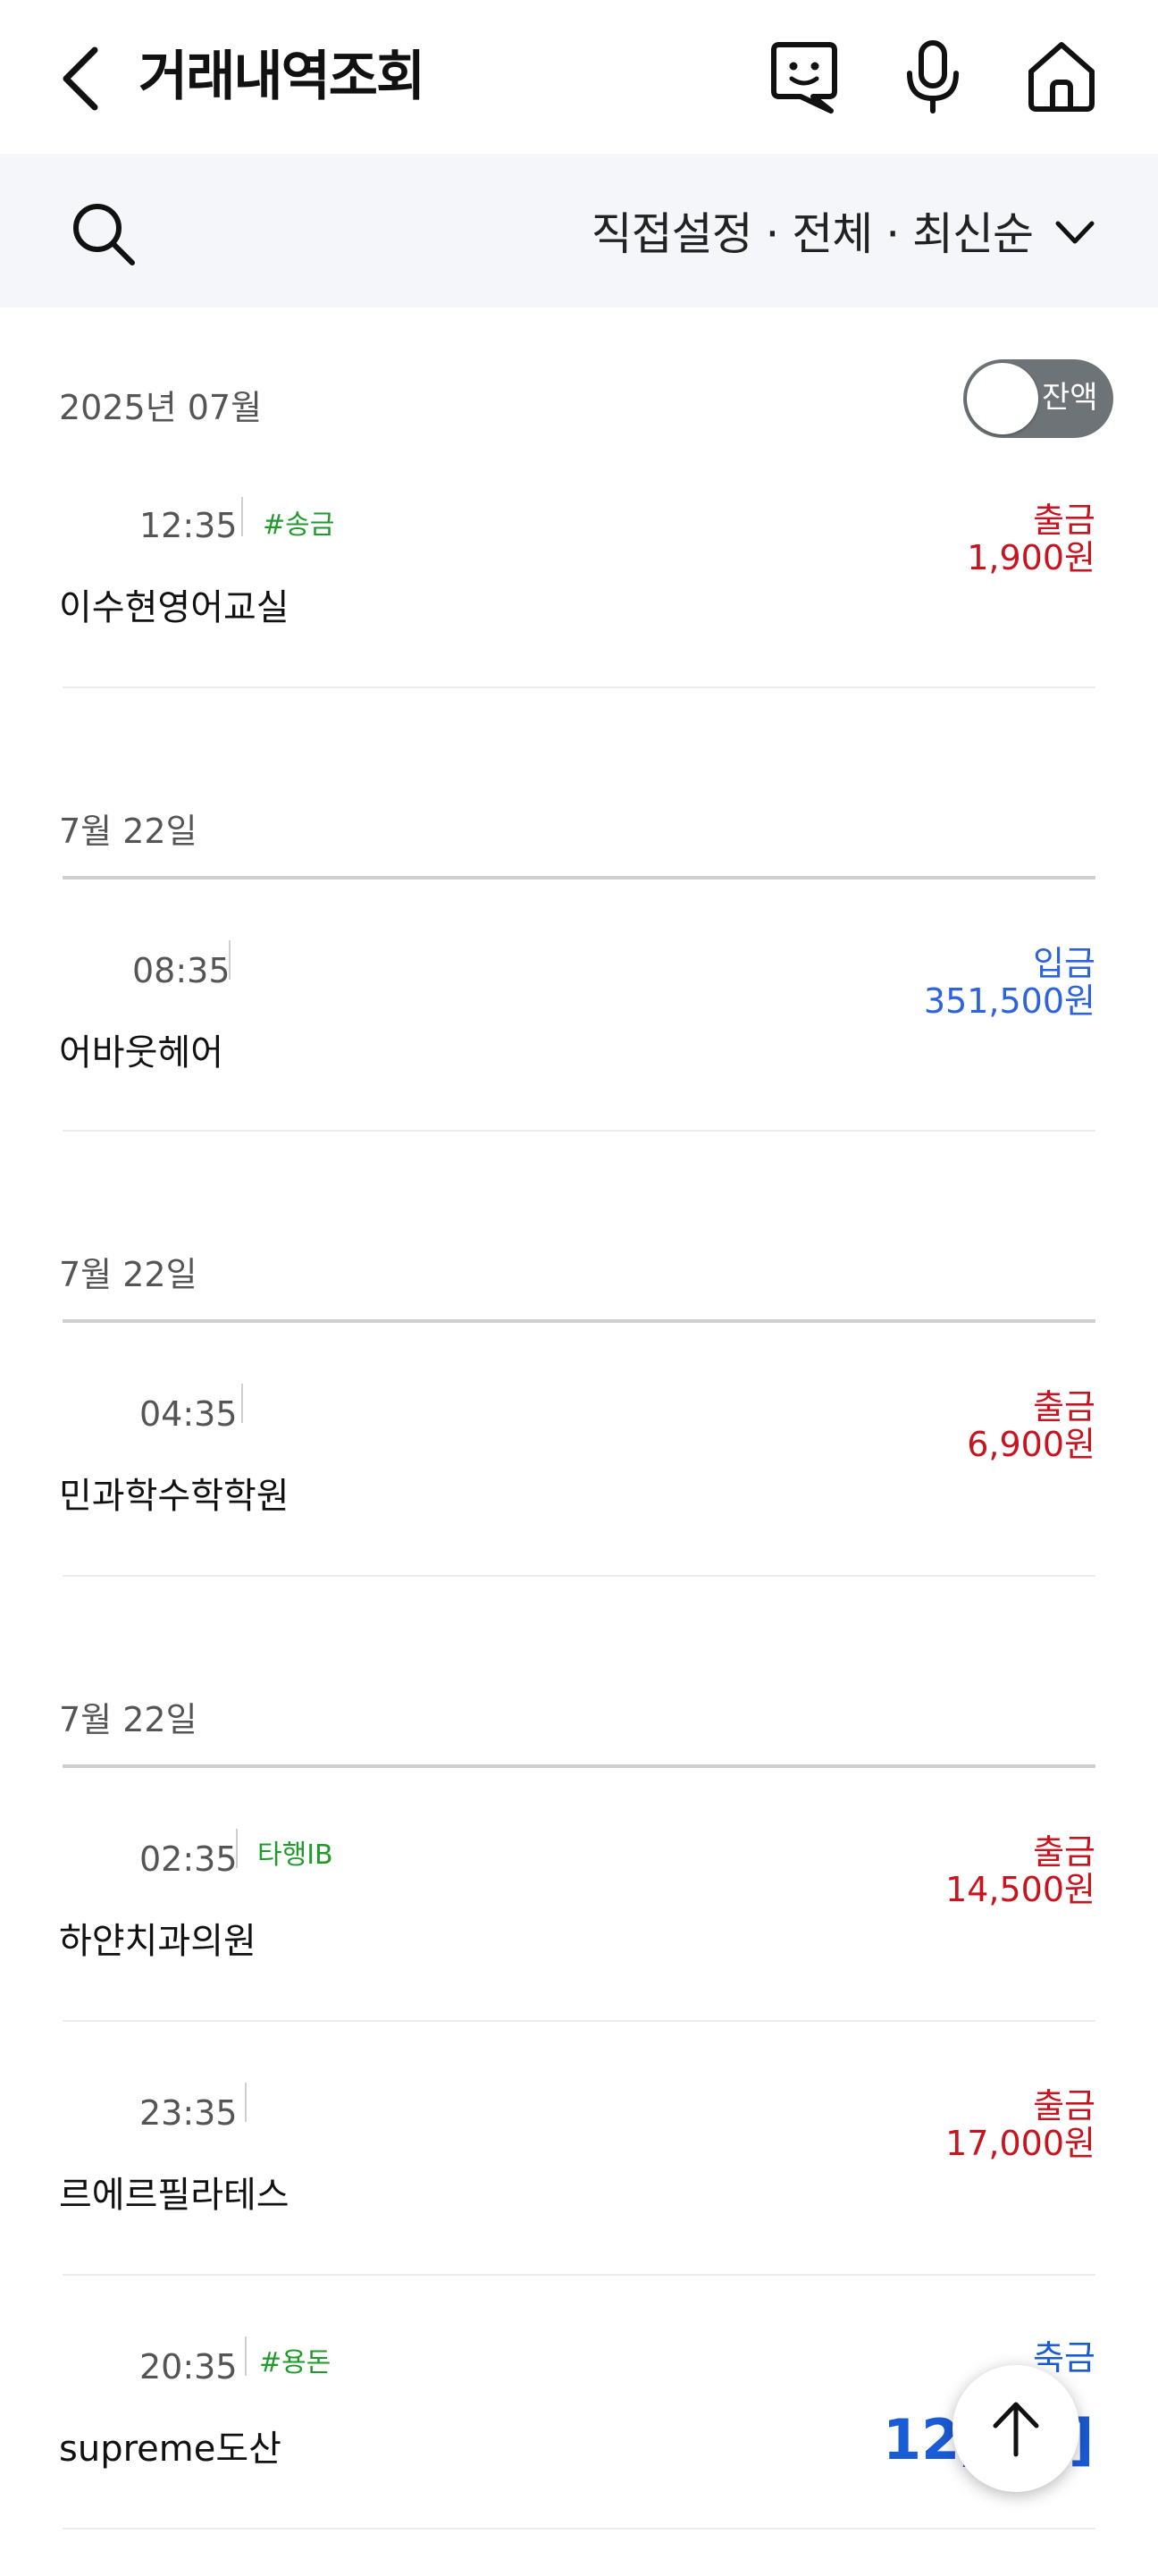 Image resolution: width=1158 pixels, height=2576 pixels. I want to click on transaction-tag: 타행IB, so click(295, 1855).